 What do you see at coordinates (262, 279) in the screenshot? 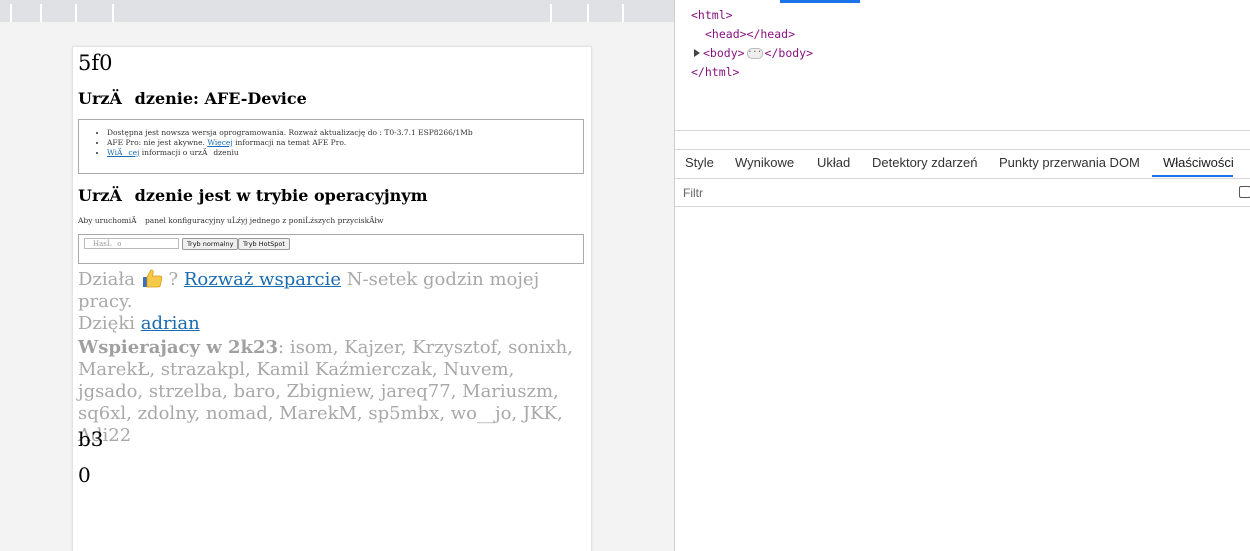
I see `support-link: Rozważ wsparcie` at bounding box center [262, 279].